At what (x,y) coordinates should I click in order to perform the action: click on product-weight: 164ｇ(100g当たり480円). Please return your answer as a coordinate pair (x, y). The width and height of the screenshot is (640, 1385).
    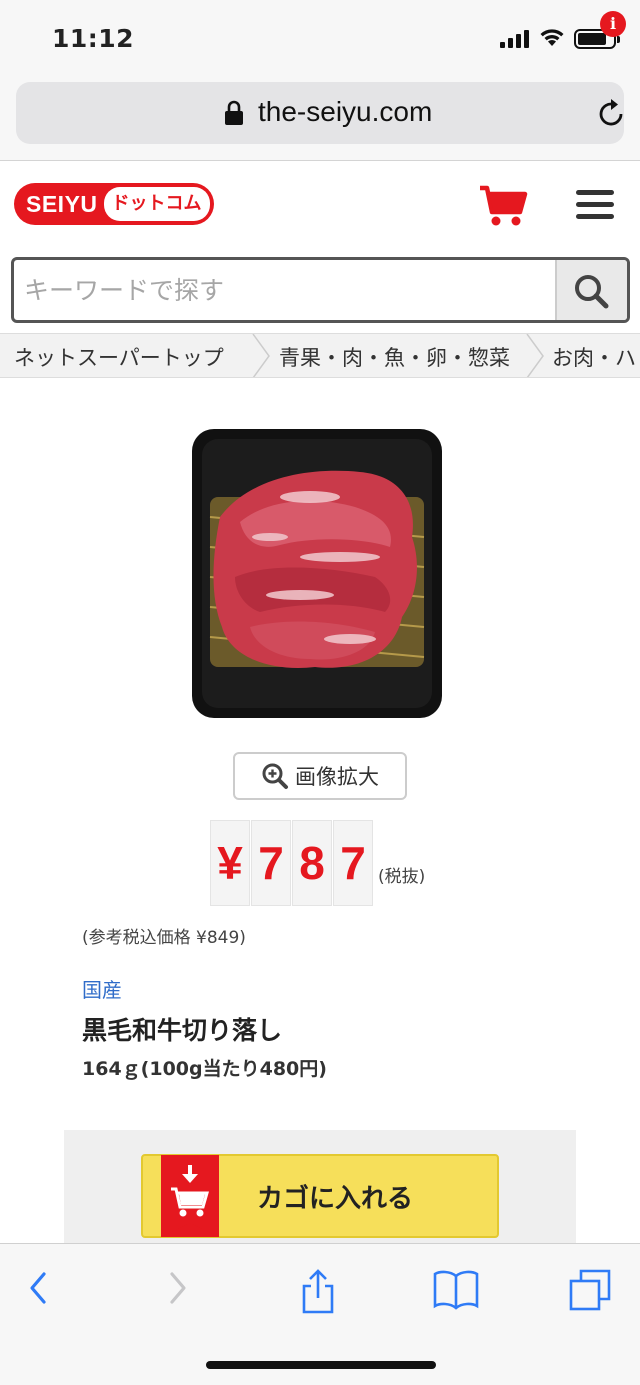
    Looking at the image, I should click on (204, 1069).